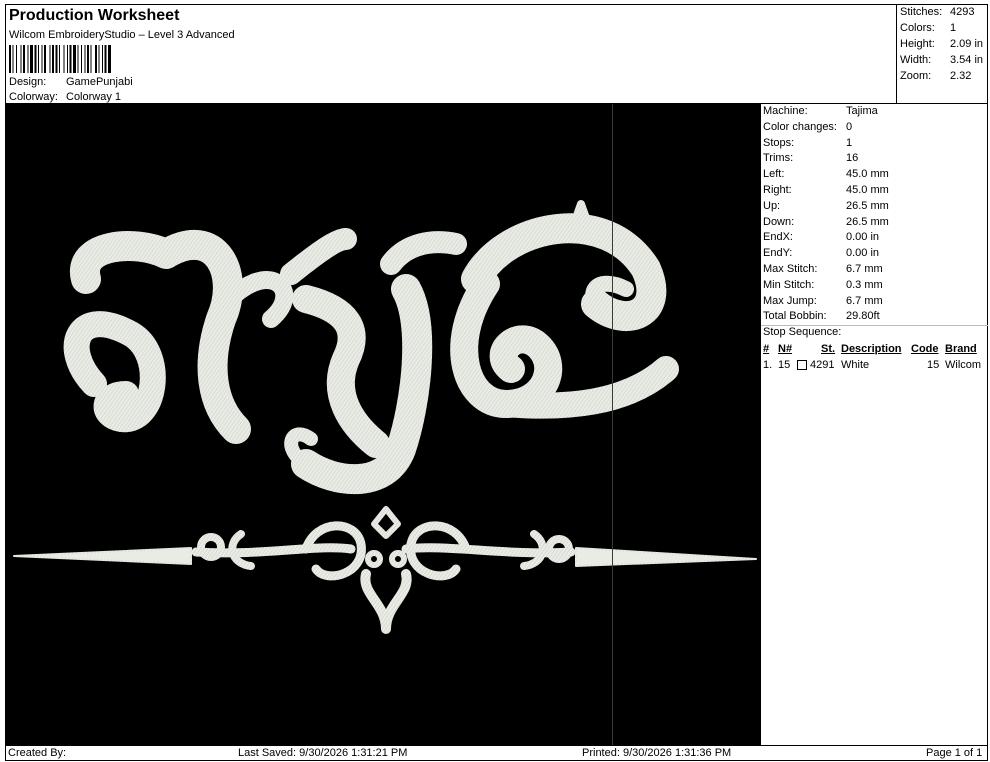 The image size is (990, 762). What do you see at coordinates (790, 269) in the screenshot?
I see `property-label: Max Stitch:` at bounding box center [790, 269].